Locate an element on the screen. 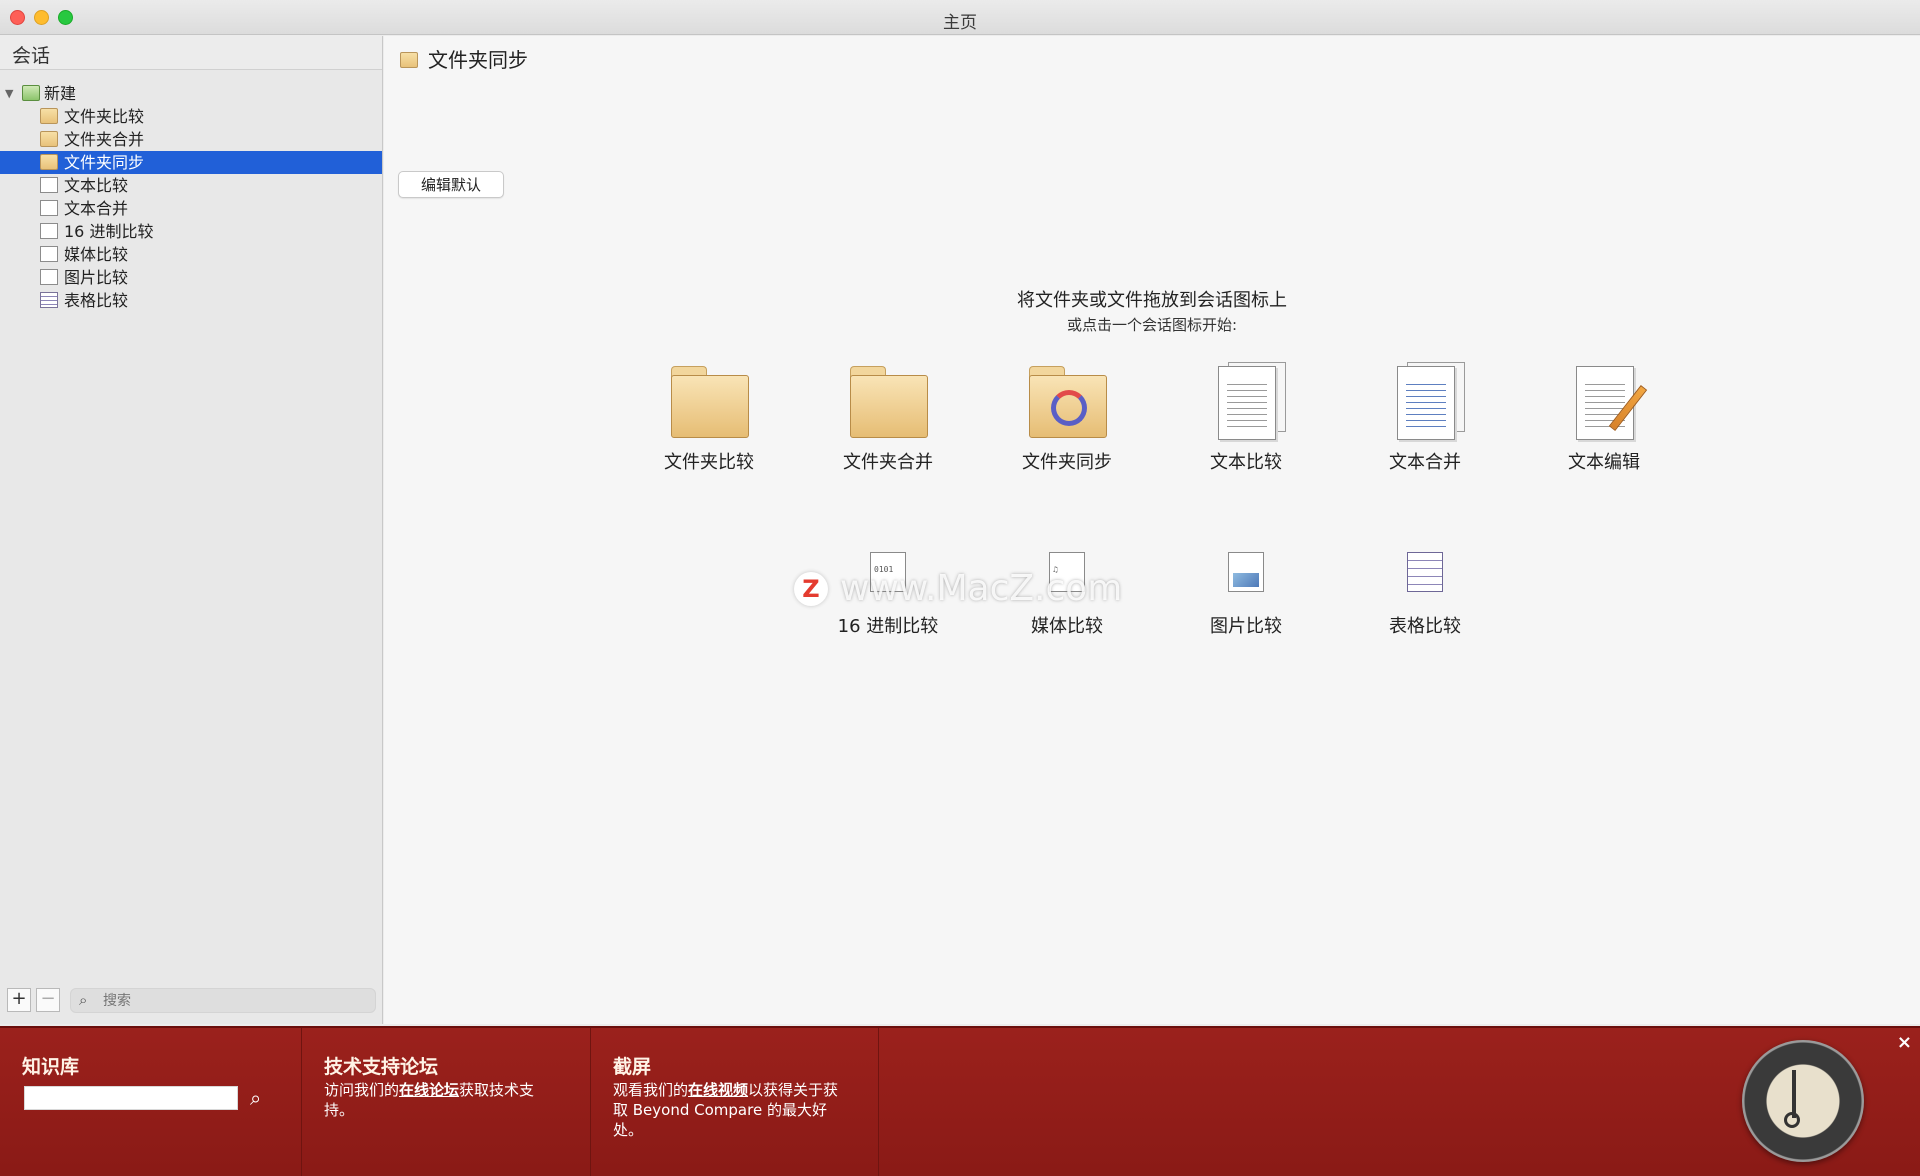 Image resolution: width=1920 pixels, height=1176 pixels. session-search-input is located at coordinates (233, 1001).